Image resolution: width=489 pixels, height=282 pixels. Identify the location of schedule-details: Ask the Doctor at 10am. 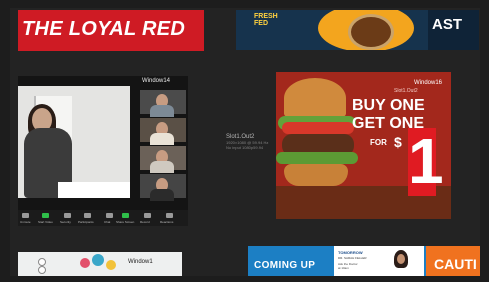
(348, 266).